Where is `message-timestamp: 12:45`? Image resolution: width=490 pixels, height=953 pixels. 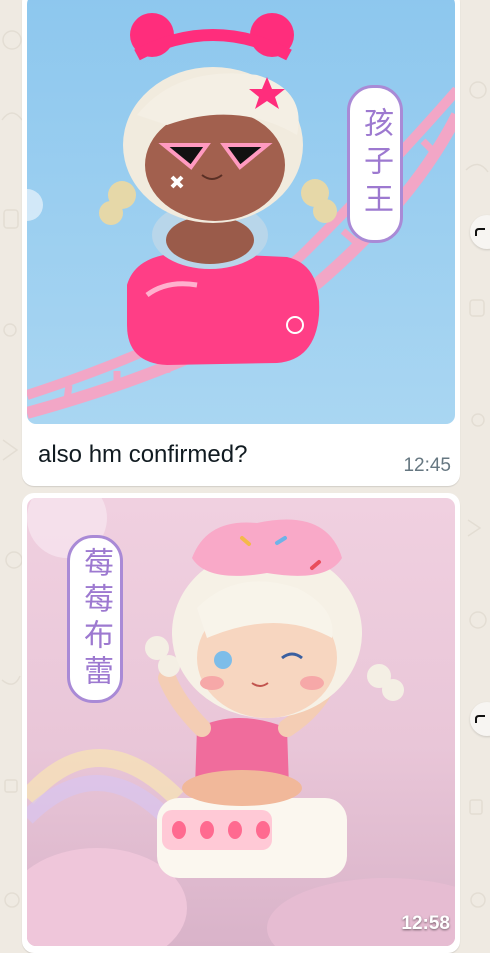 message-timestamp: 12:45 is located at coordinates (427, 465).